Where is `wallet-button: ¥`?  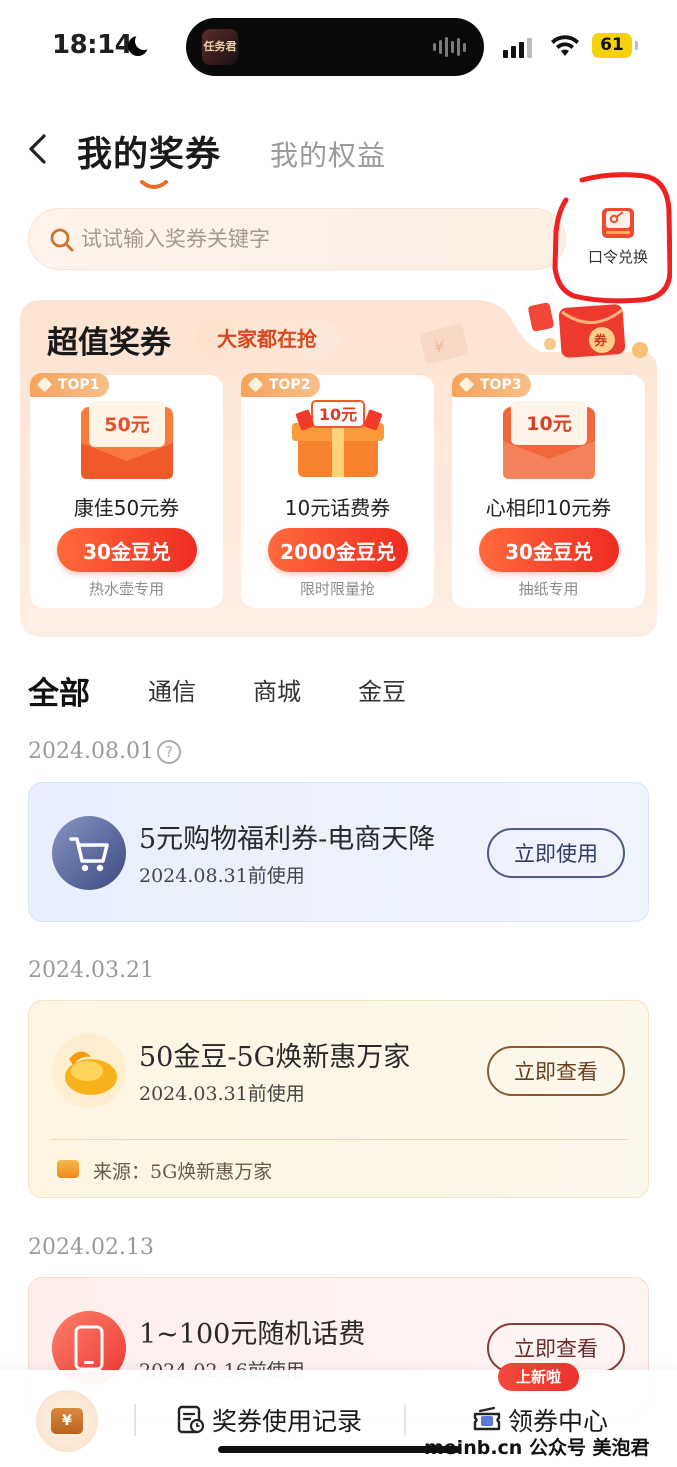
wallet-button: ¥ is located at coordinates (67, 1421).